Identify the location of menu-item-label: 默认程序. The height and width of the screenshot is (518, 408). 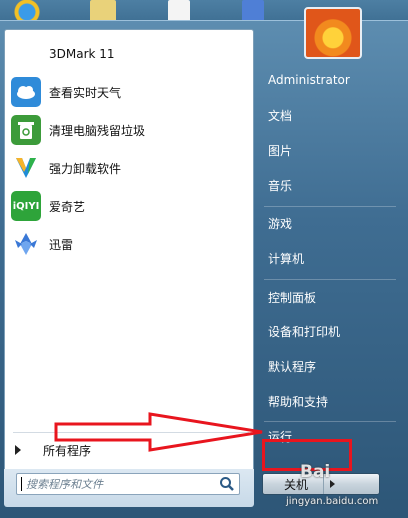
(292, 366).